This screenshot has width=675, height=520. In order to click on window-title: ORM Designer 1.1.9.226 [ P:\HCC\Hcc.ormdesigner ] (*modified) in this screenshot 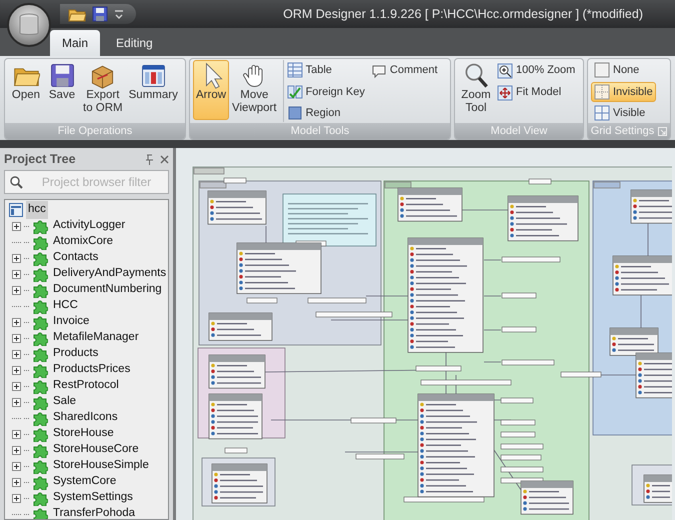, I will do `click(463, 14)`.